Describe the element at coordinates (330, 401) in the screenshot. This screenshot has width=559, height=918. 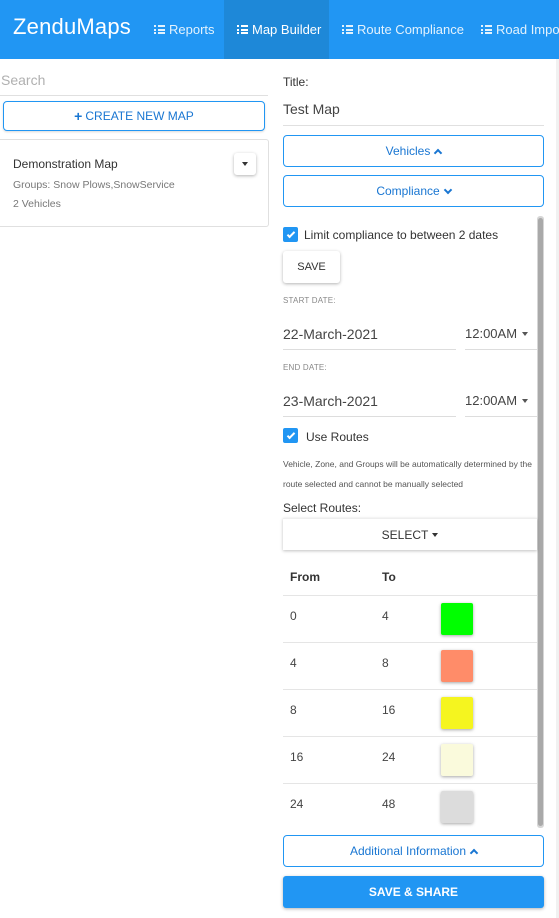
I see `end-date-input: 23-March-2021` at that location.